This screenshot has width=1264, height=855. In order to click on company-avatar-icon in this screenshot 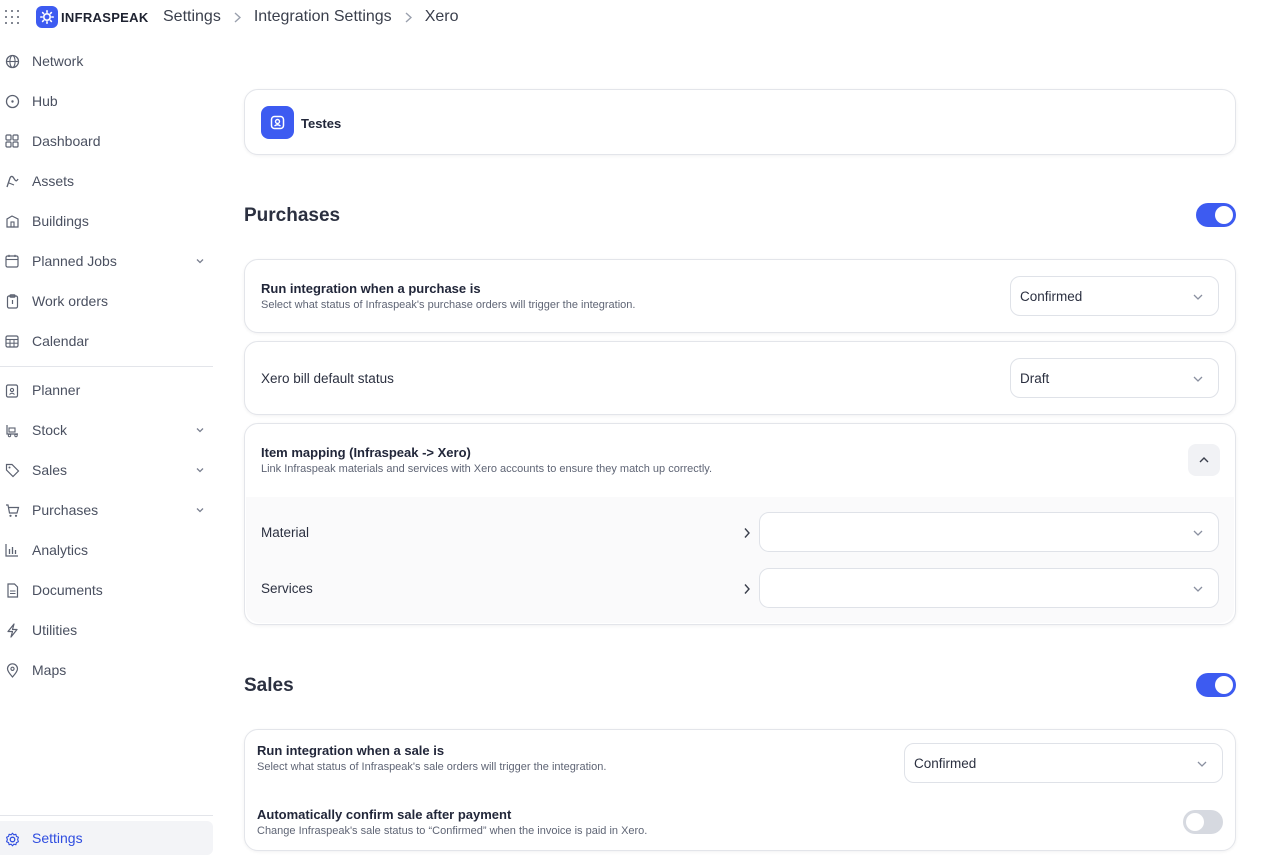, I will do `click(277, 122)`.